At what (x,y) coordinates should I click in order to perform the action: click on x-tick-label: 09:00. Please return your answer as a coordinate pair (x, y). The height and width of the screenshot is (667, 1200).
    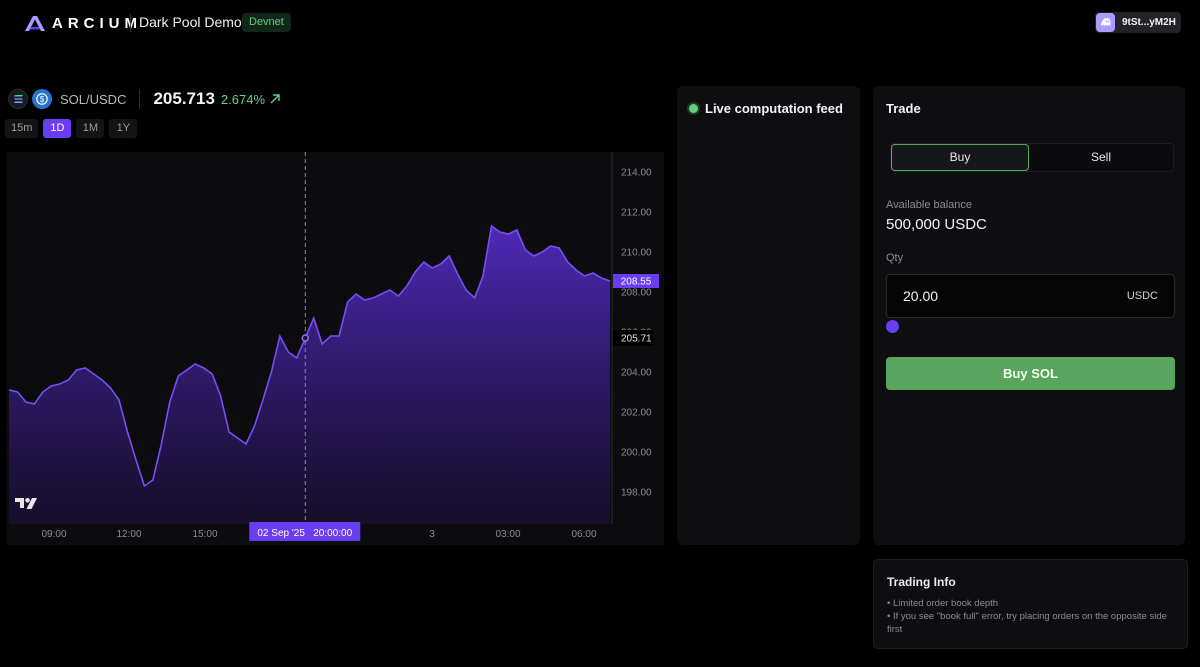
    Looking at the image, I should click on (53, 534).